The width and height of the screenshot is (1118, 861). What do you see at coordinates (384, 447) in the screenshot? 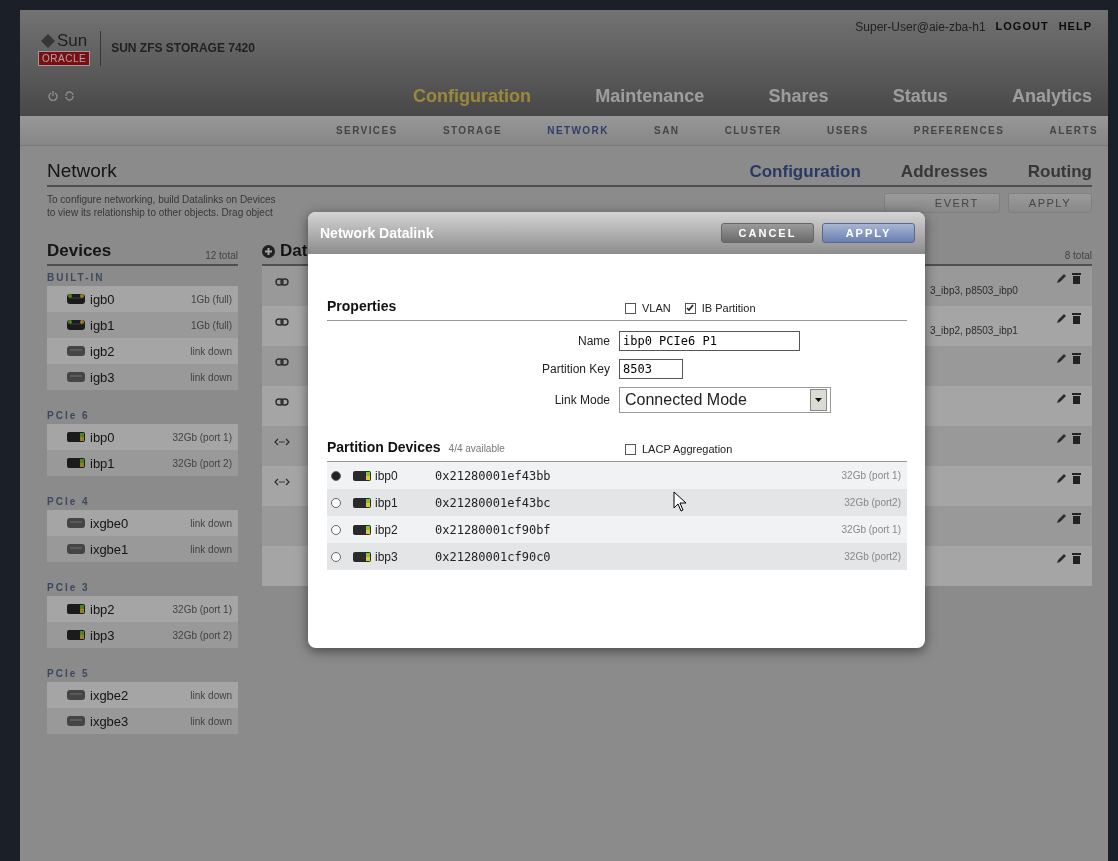
I see `section-title: Partition Devices` at bounding box center [384, 447].